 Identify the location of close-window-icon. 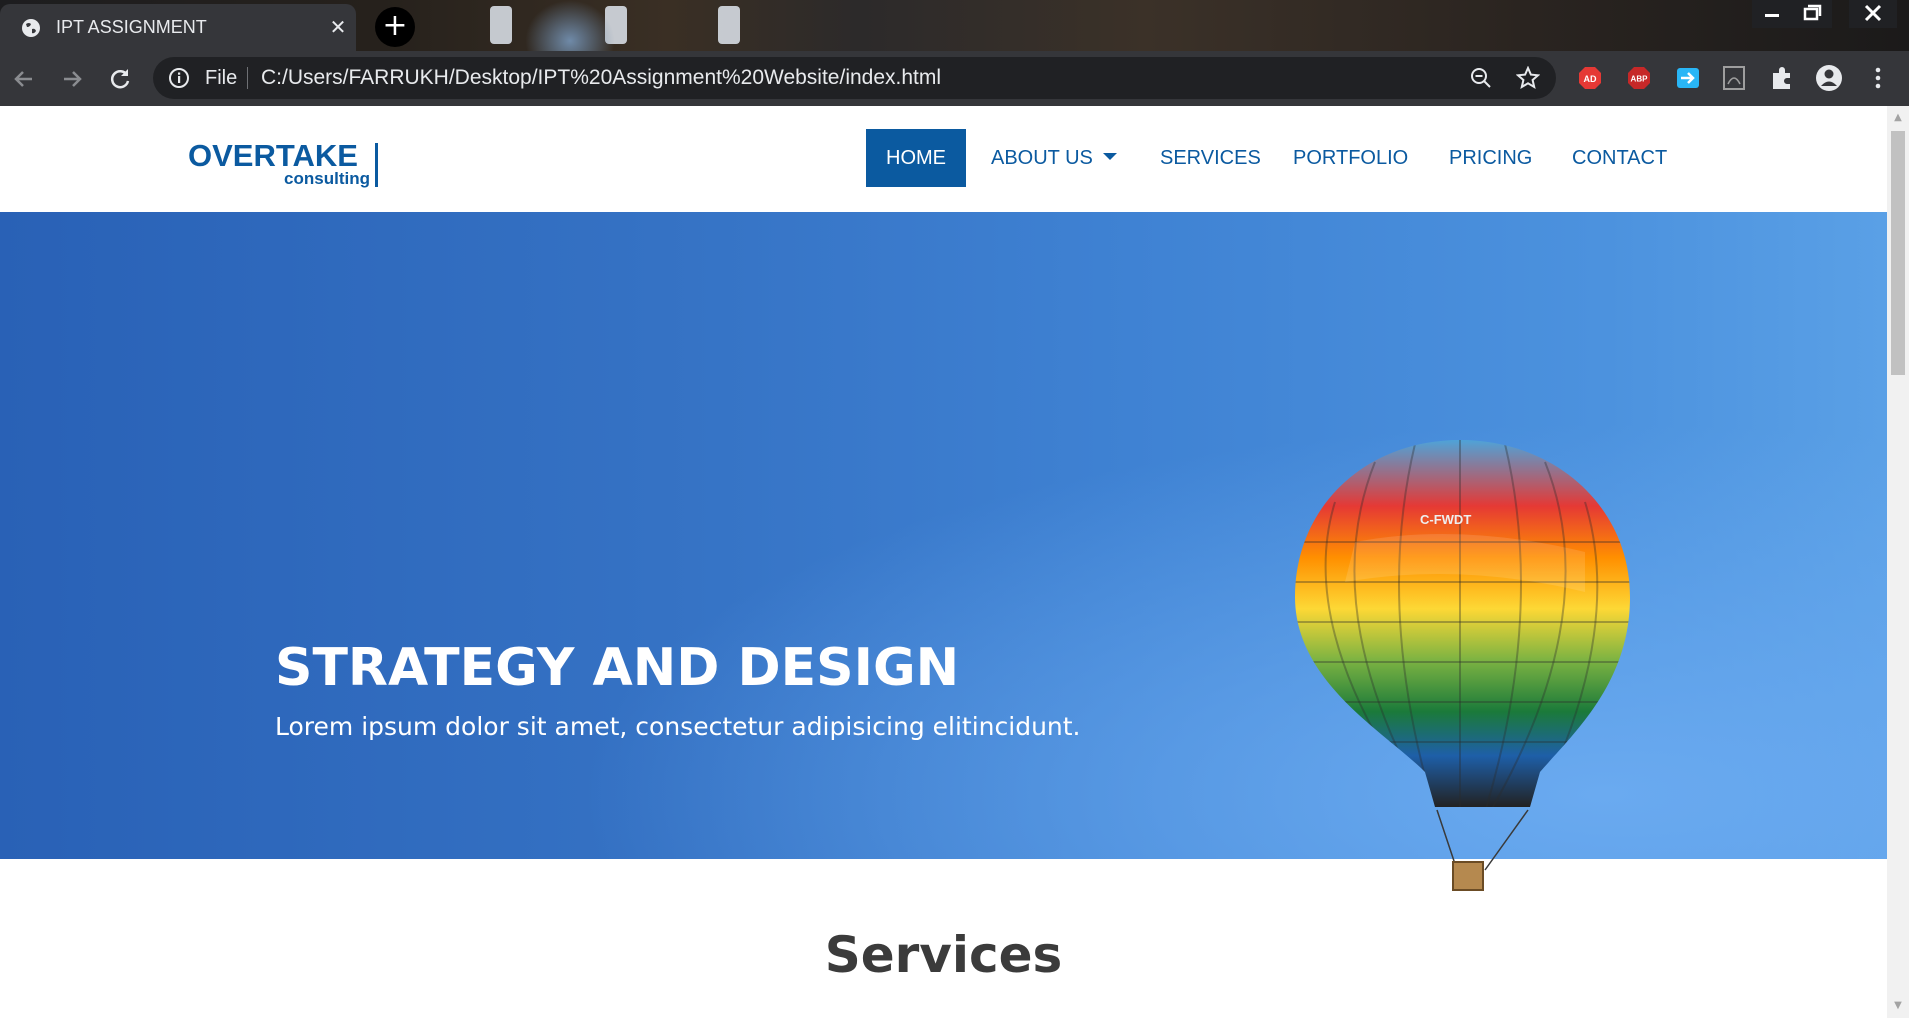
(1873, 13).